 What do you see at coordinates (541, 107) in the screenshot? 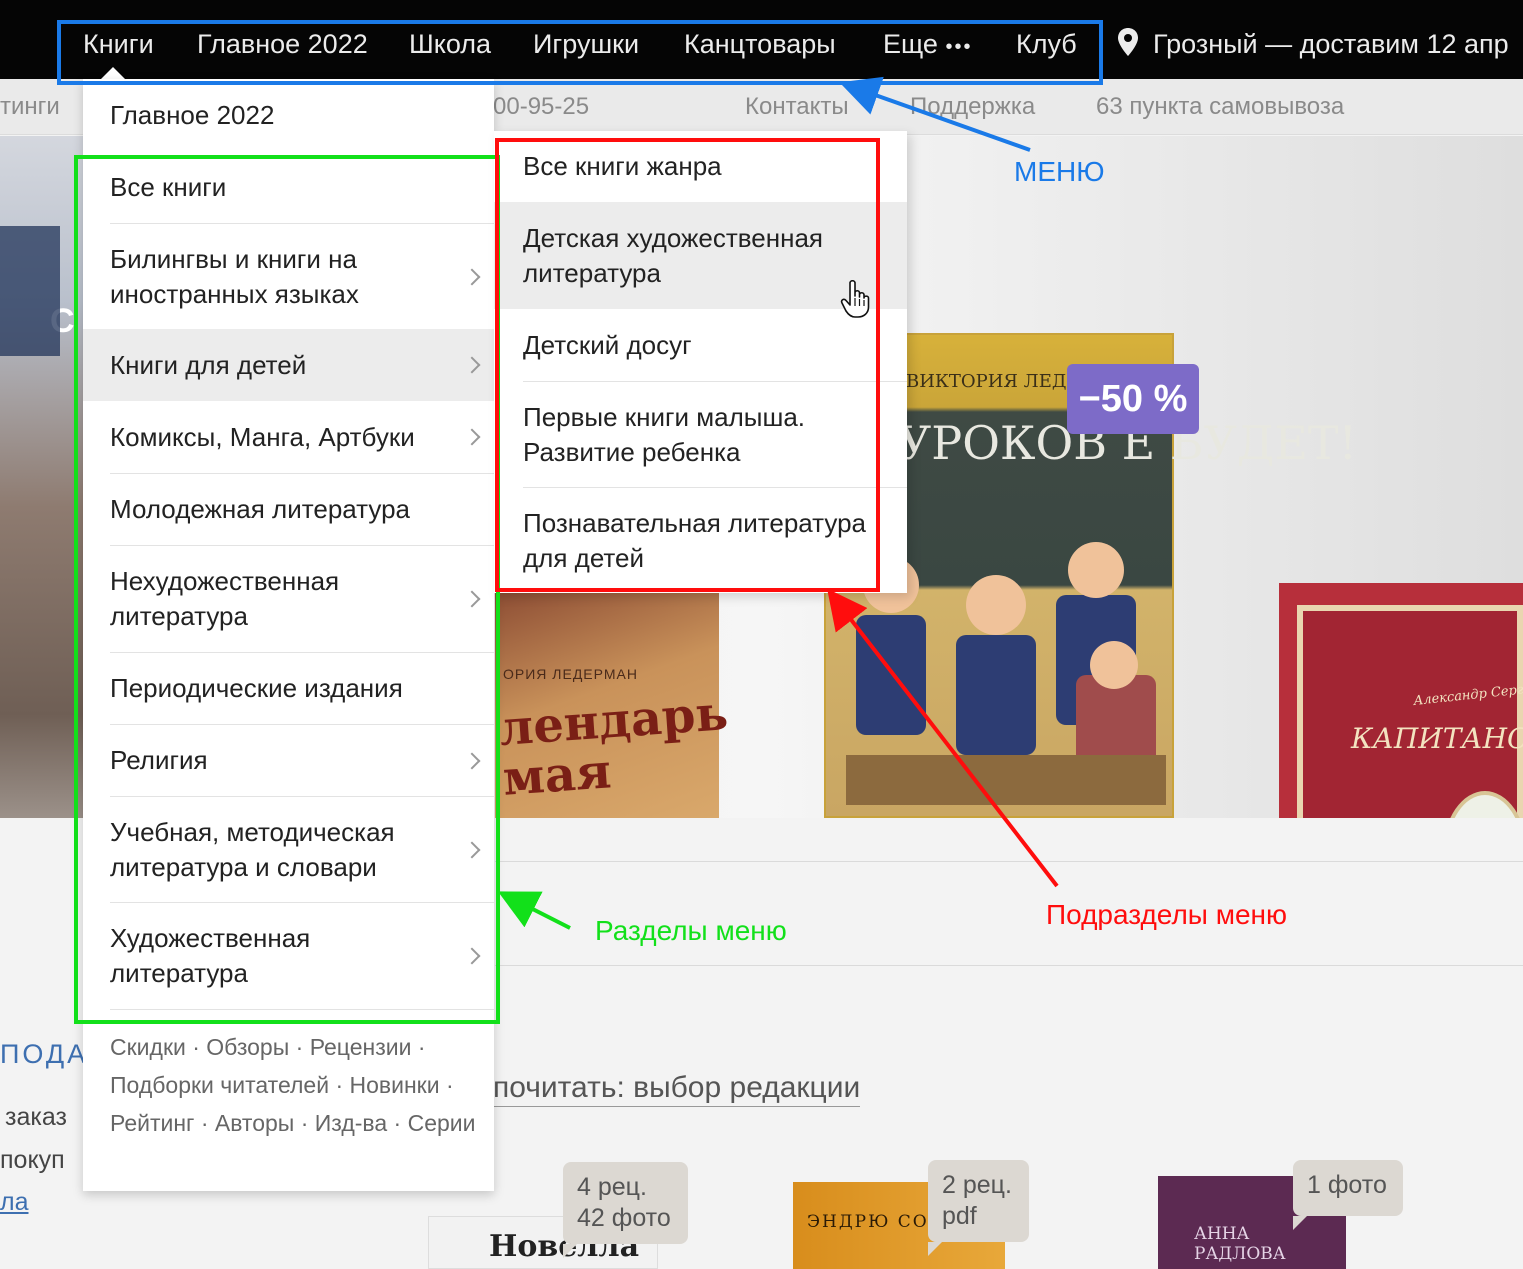
I see `subbar-phone: 00-95-25` at bounding box center [541, 107].